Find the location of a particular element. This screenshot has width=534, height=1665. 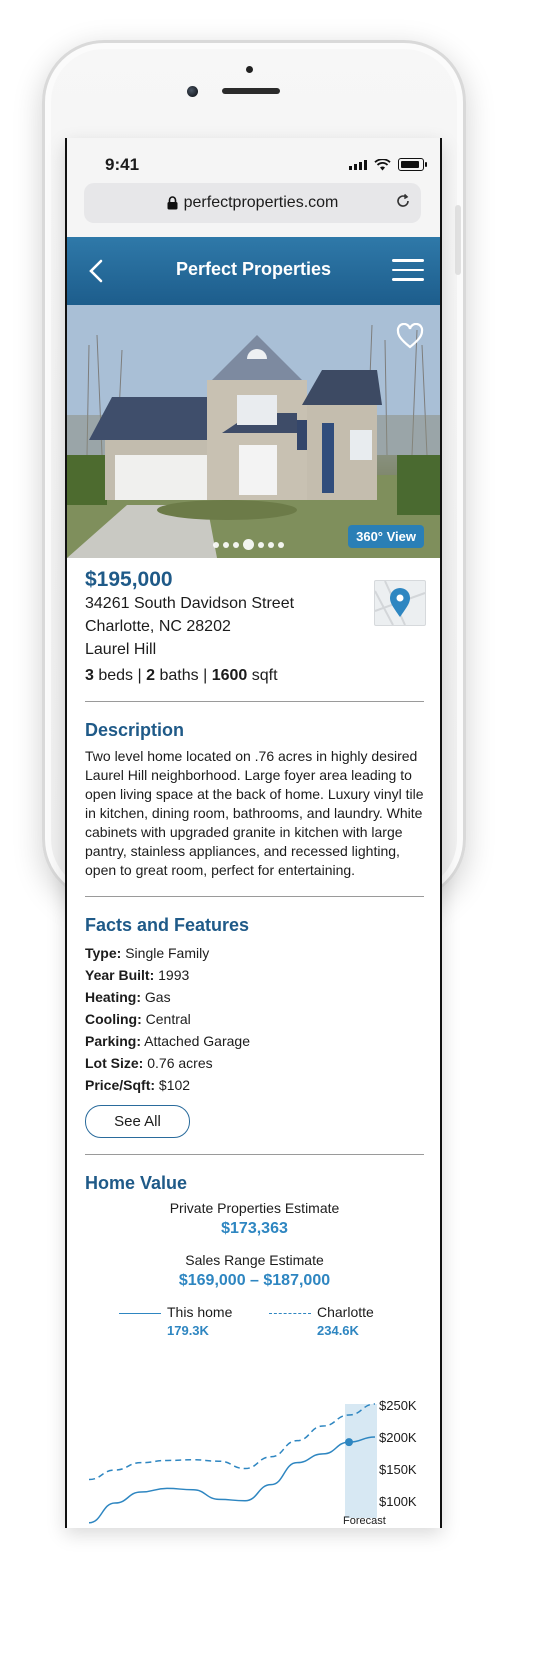

y-tick-label: $100K is located at coordinates (398, 1501).